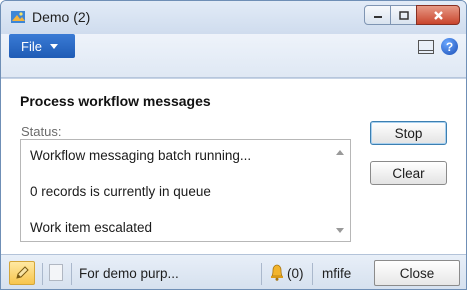 Image resolution: width=467 pixels, height=290 pixels. What do you see at coordinates (56, 272) in the screenshot?
I see `document-icon` at bounding box center [56, 272].